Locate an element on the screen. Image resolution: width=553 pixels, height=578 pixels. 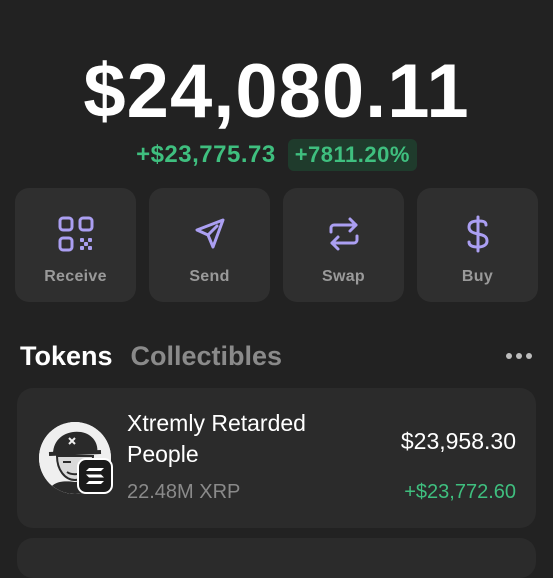
asset-tabs: Tokens Collectibles is located at coordinates (278, 356).